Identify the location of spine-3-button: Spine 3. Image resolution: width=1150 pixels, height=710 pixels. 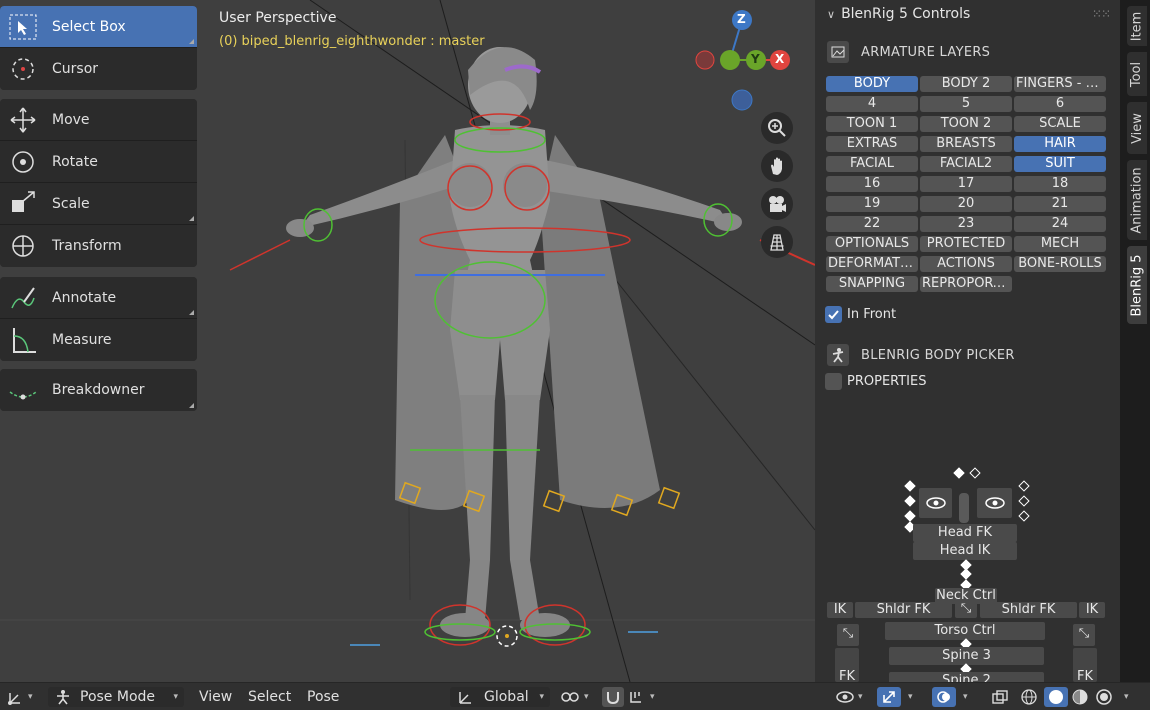
(966, 656).